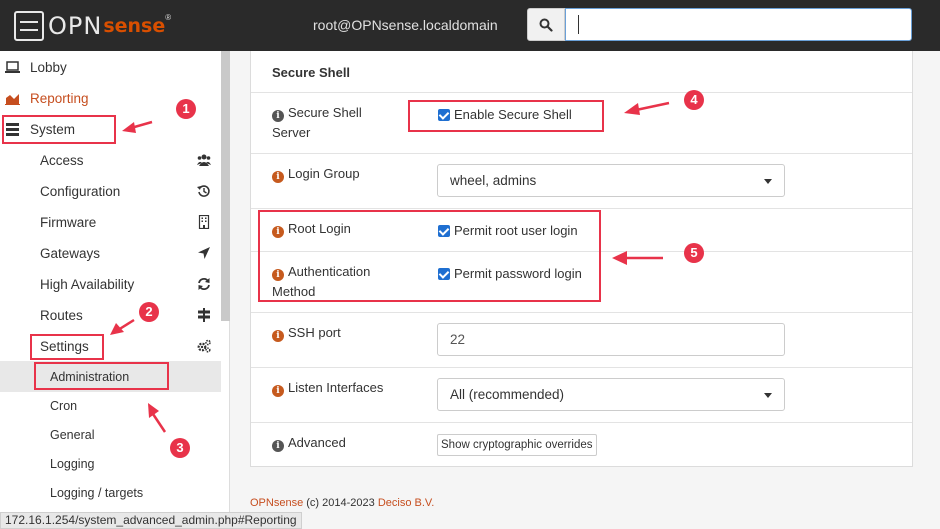 Image resolution: width=940 pixels, height=529 pixels. Describe the element at coordinates (517, 445) in the screenshot. I see `show-cryptographic-overrides-button: Show cryptographic overrides` at that location.